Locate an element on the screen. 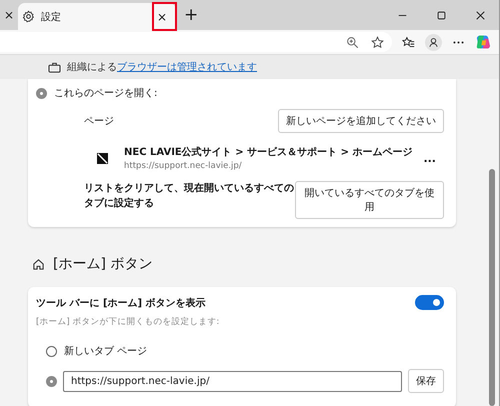  add-page-button: 新しいページを追加してください is located at coordinates (361, 121).